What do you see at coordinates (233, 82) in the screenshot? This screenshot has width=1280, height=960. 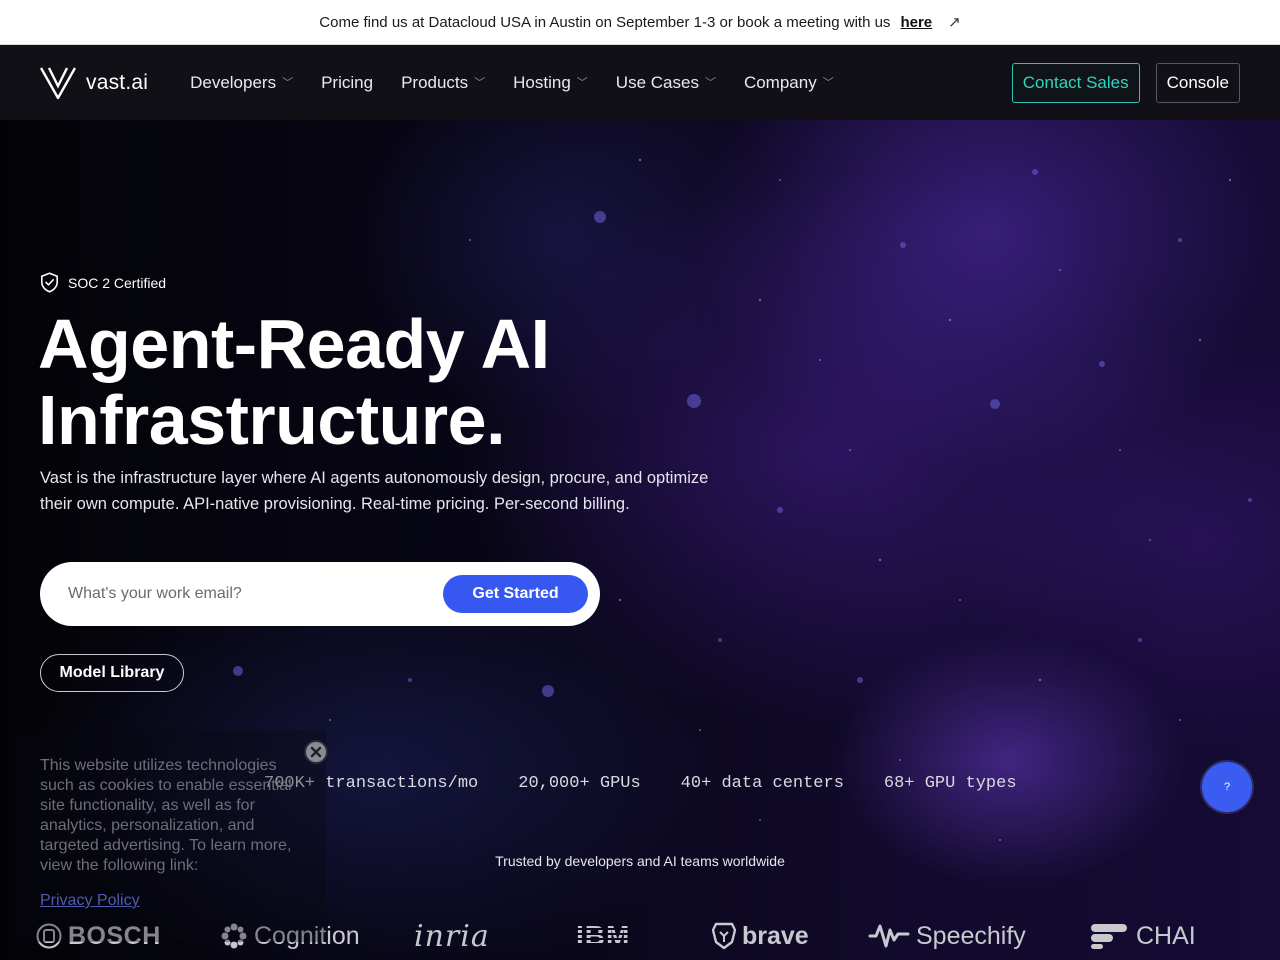 I see `nav-label: Developers` at bounding box center [233, 82].